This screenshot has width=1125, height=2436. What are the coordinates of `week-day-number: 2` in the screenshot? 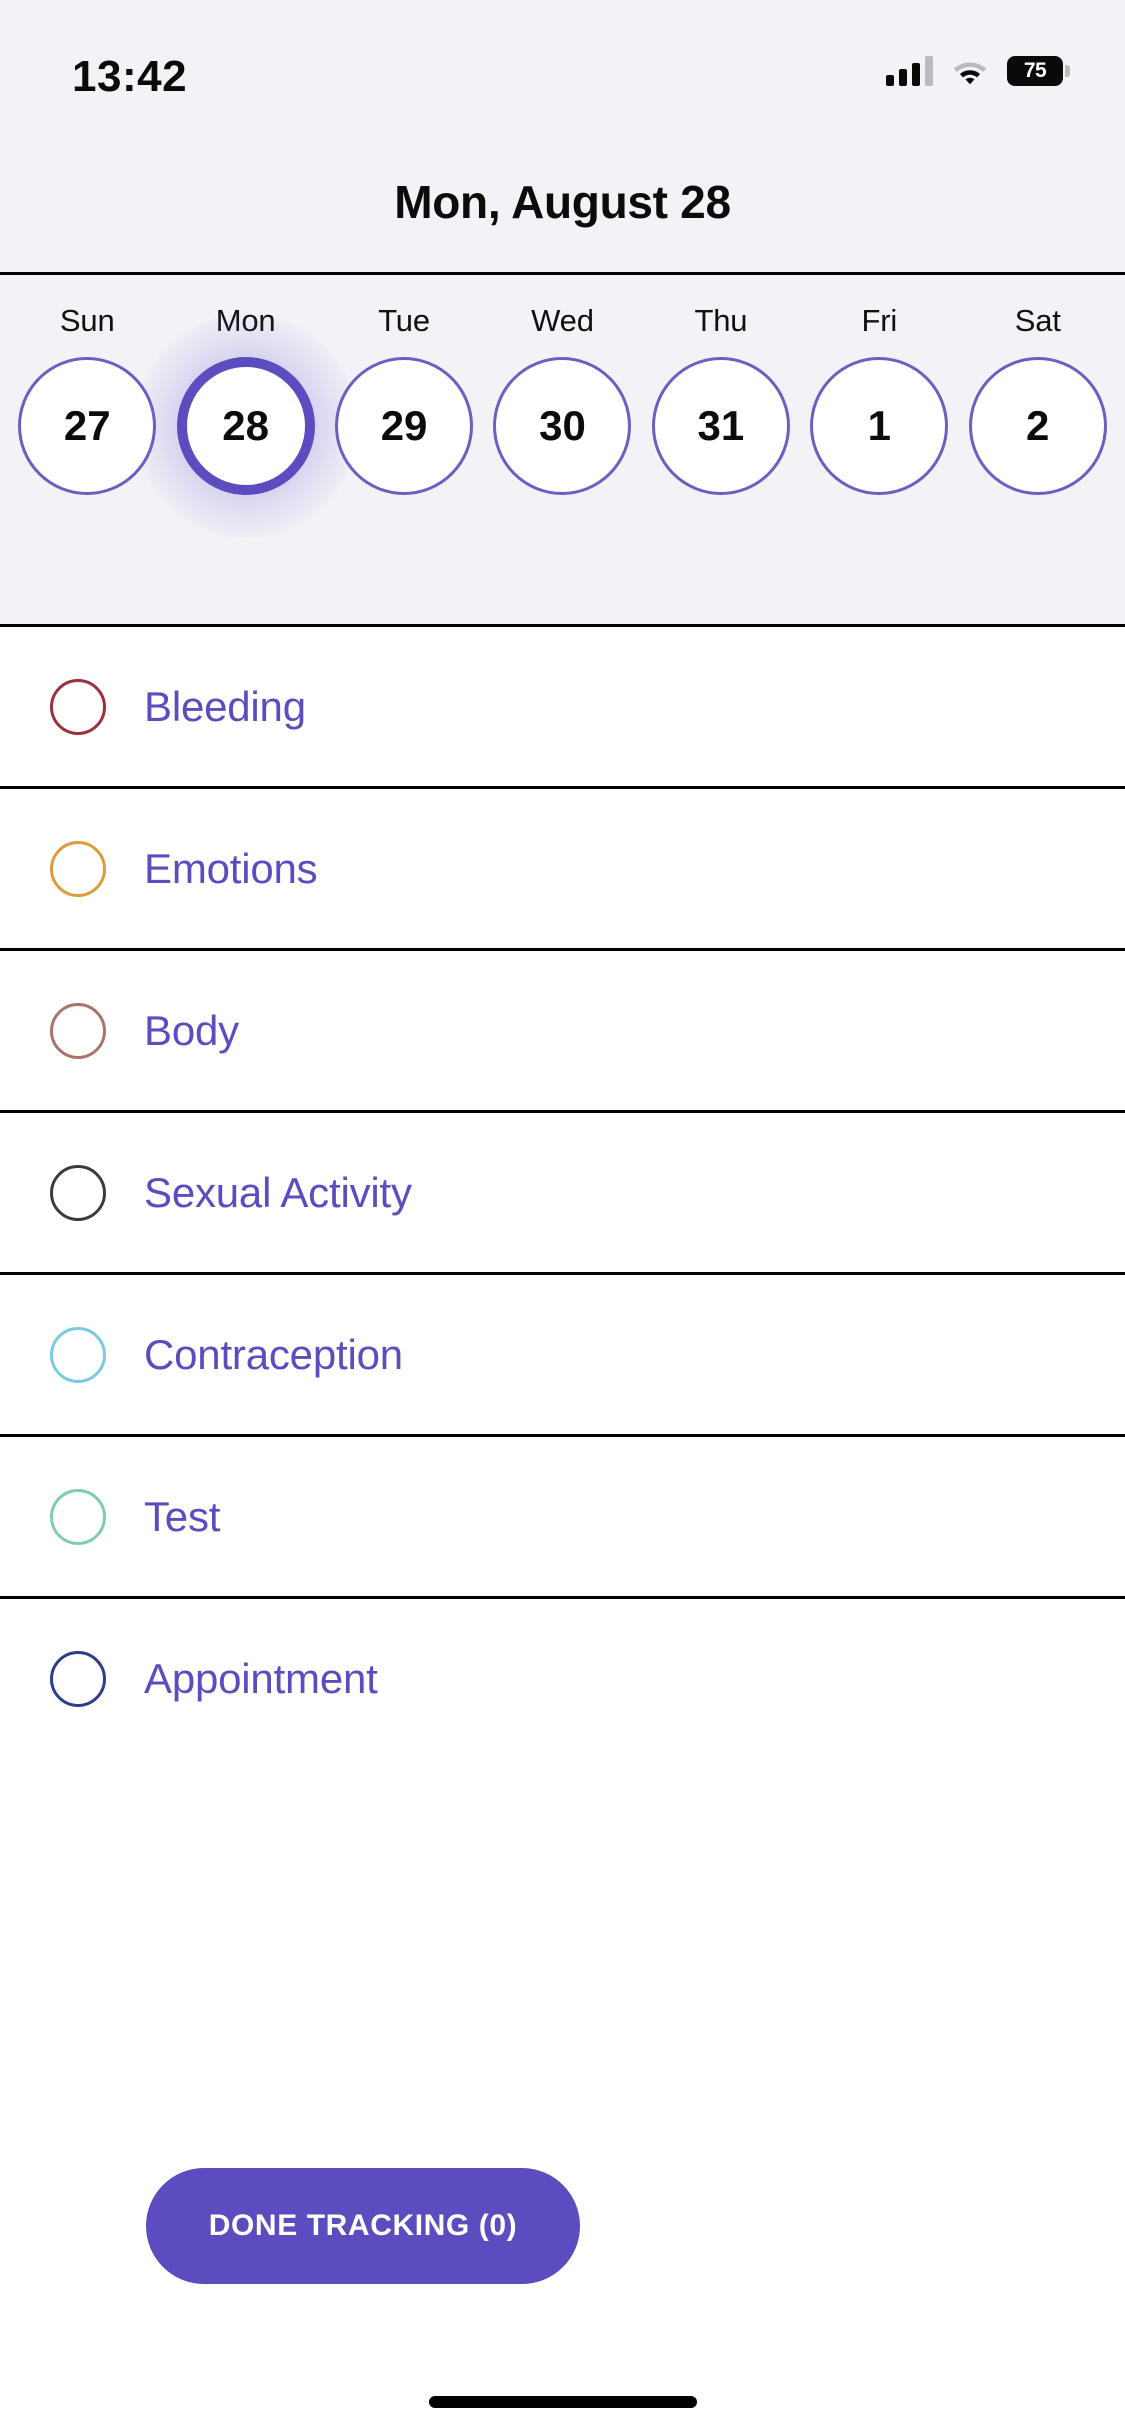 It's located at (1037, 426).